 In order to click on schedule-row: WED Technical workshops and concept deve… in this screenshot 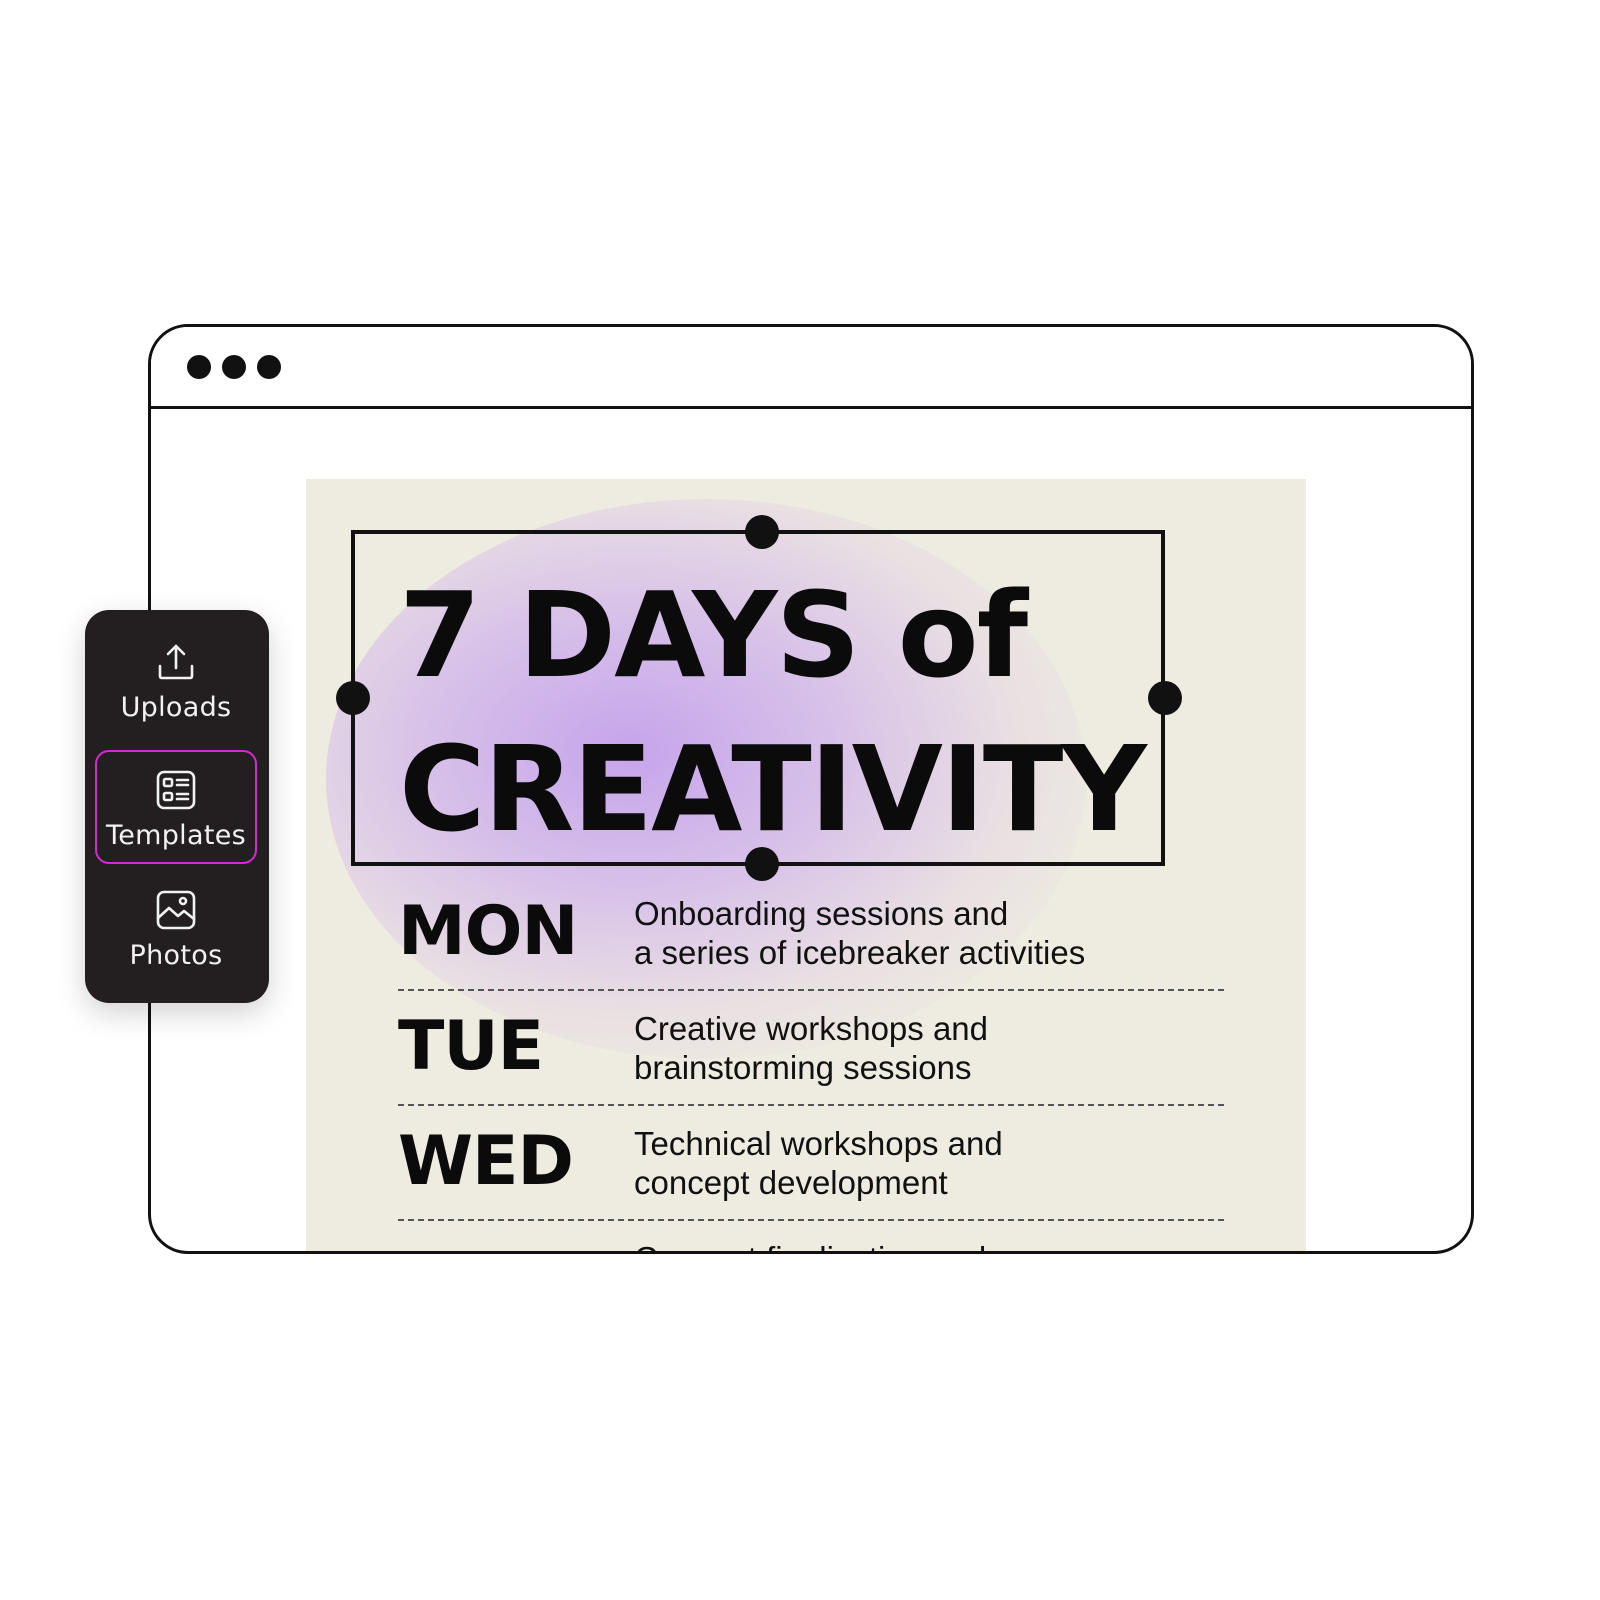, I will do `click(811, 1163)`.